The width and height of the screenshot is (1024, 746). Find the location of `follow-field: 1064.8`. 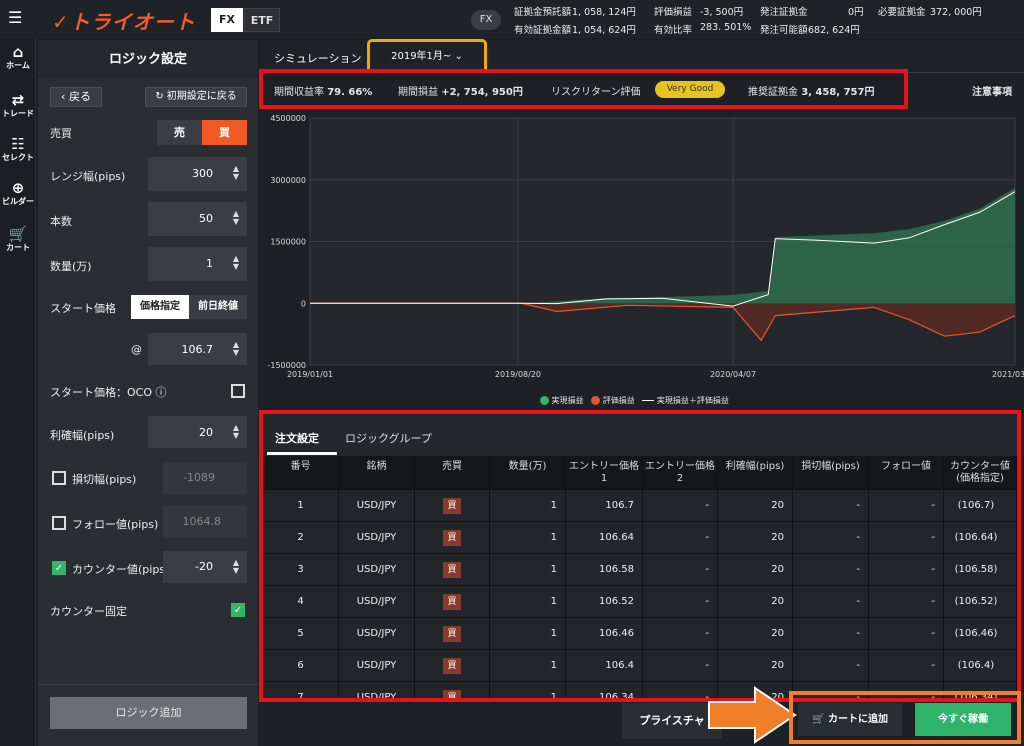

follow-field: 1064.8 is located at coordinates (205, 522).